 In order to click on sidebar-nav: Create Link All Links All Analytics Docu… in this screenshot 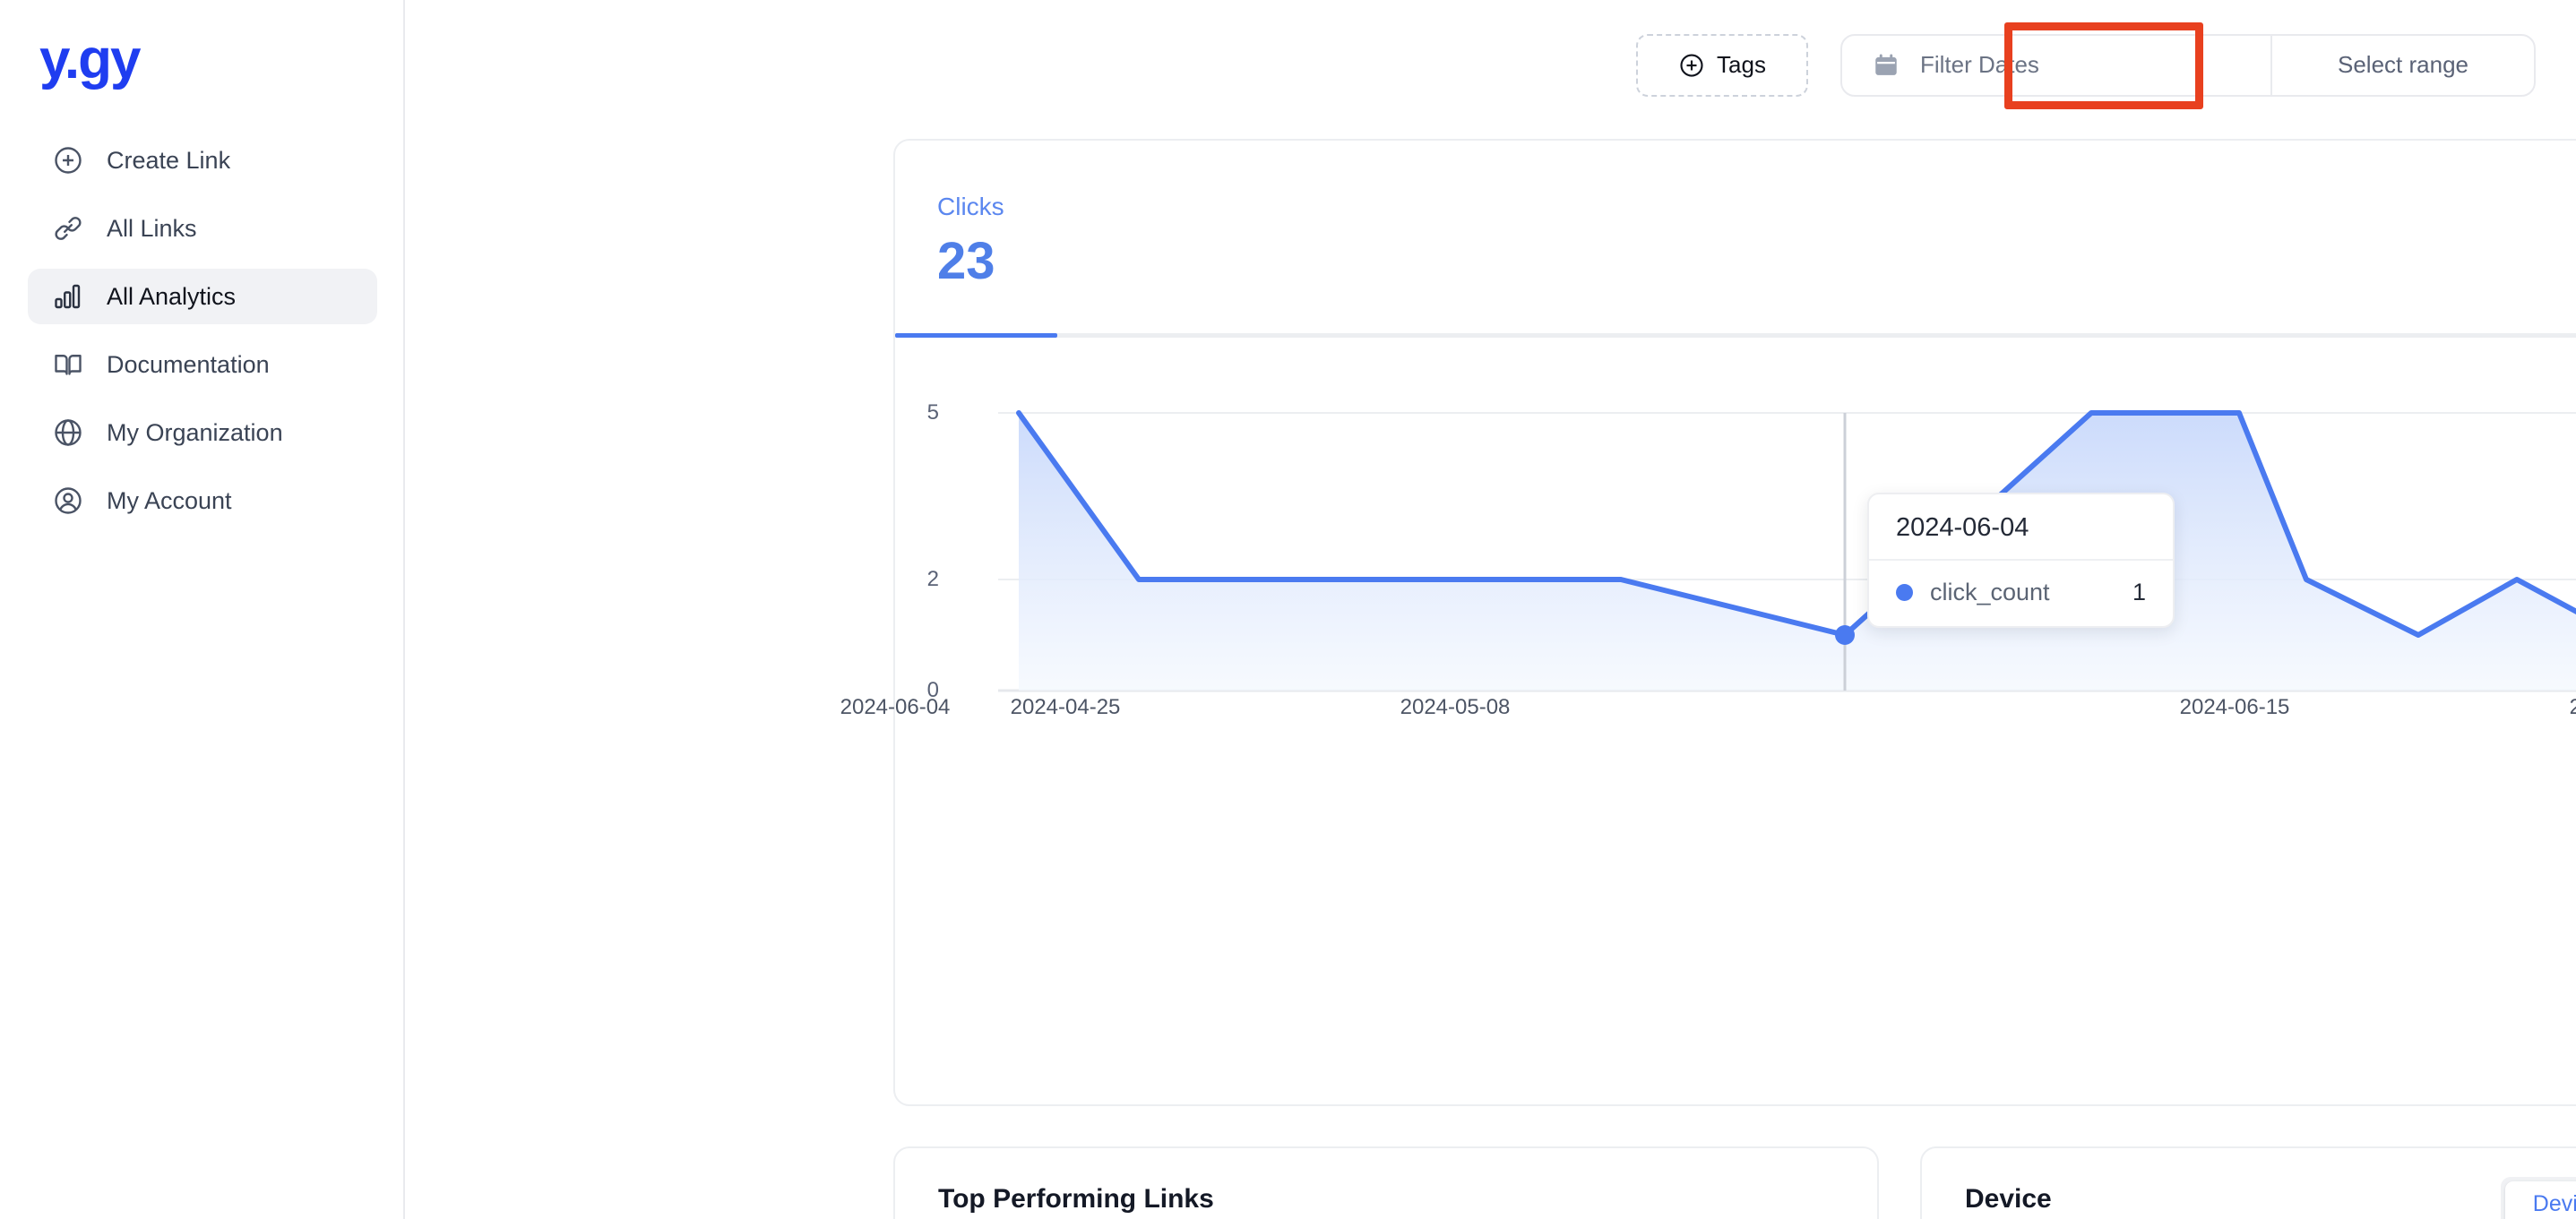, I will do `click(203, 337)`.